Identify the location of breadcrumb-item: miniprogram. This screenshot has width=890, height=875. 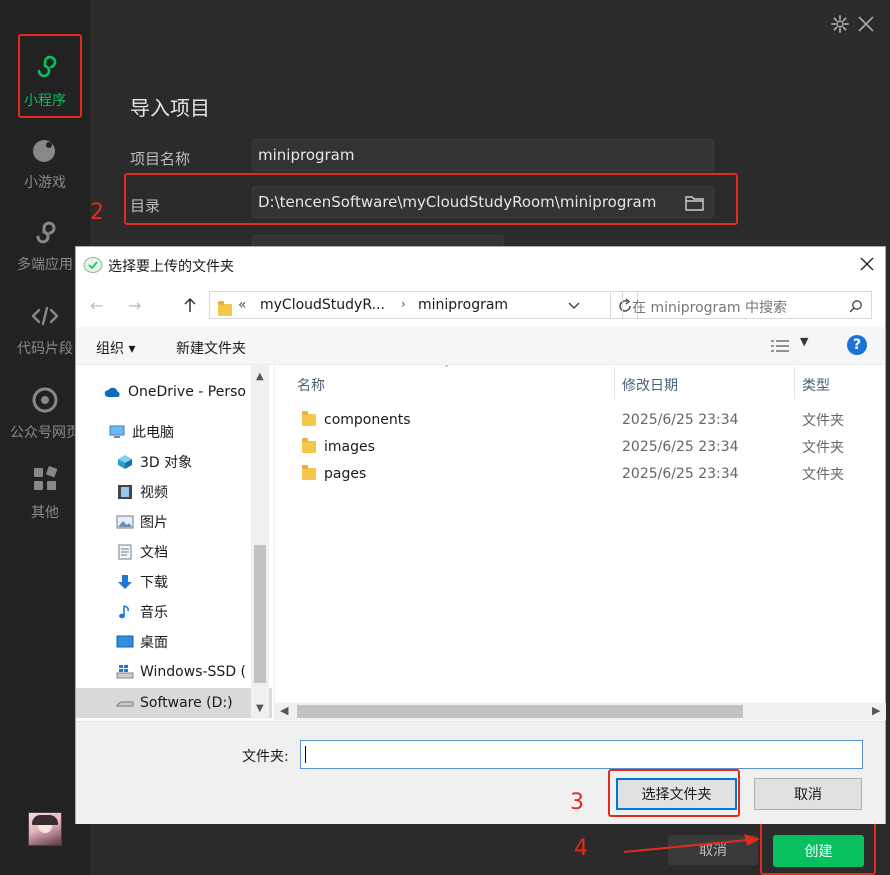
(463, 305).